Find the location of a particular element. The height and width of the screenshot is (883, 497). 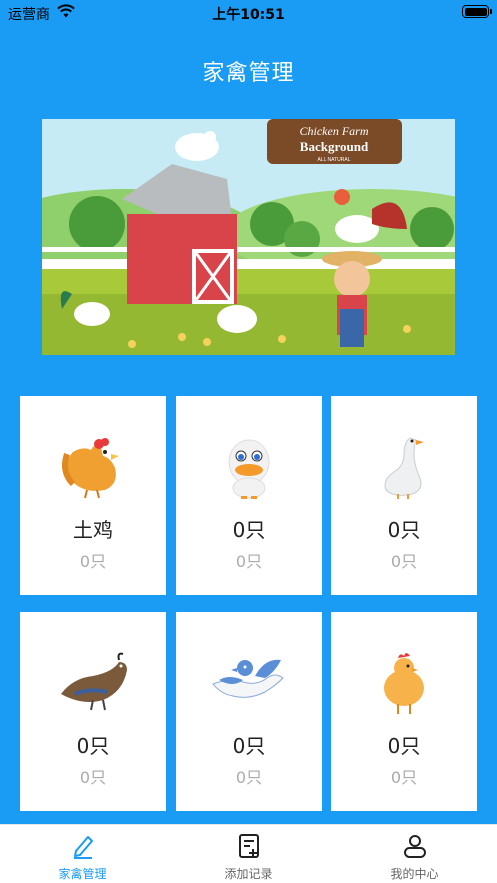

clock: 上午10:51 is located at coordinates (248, 15).